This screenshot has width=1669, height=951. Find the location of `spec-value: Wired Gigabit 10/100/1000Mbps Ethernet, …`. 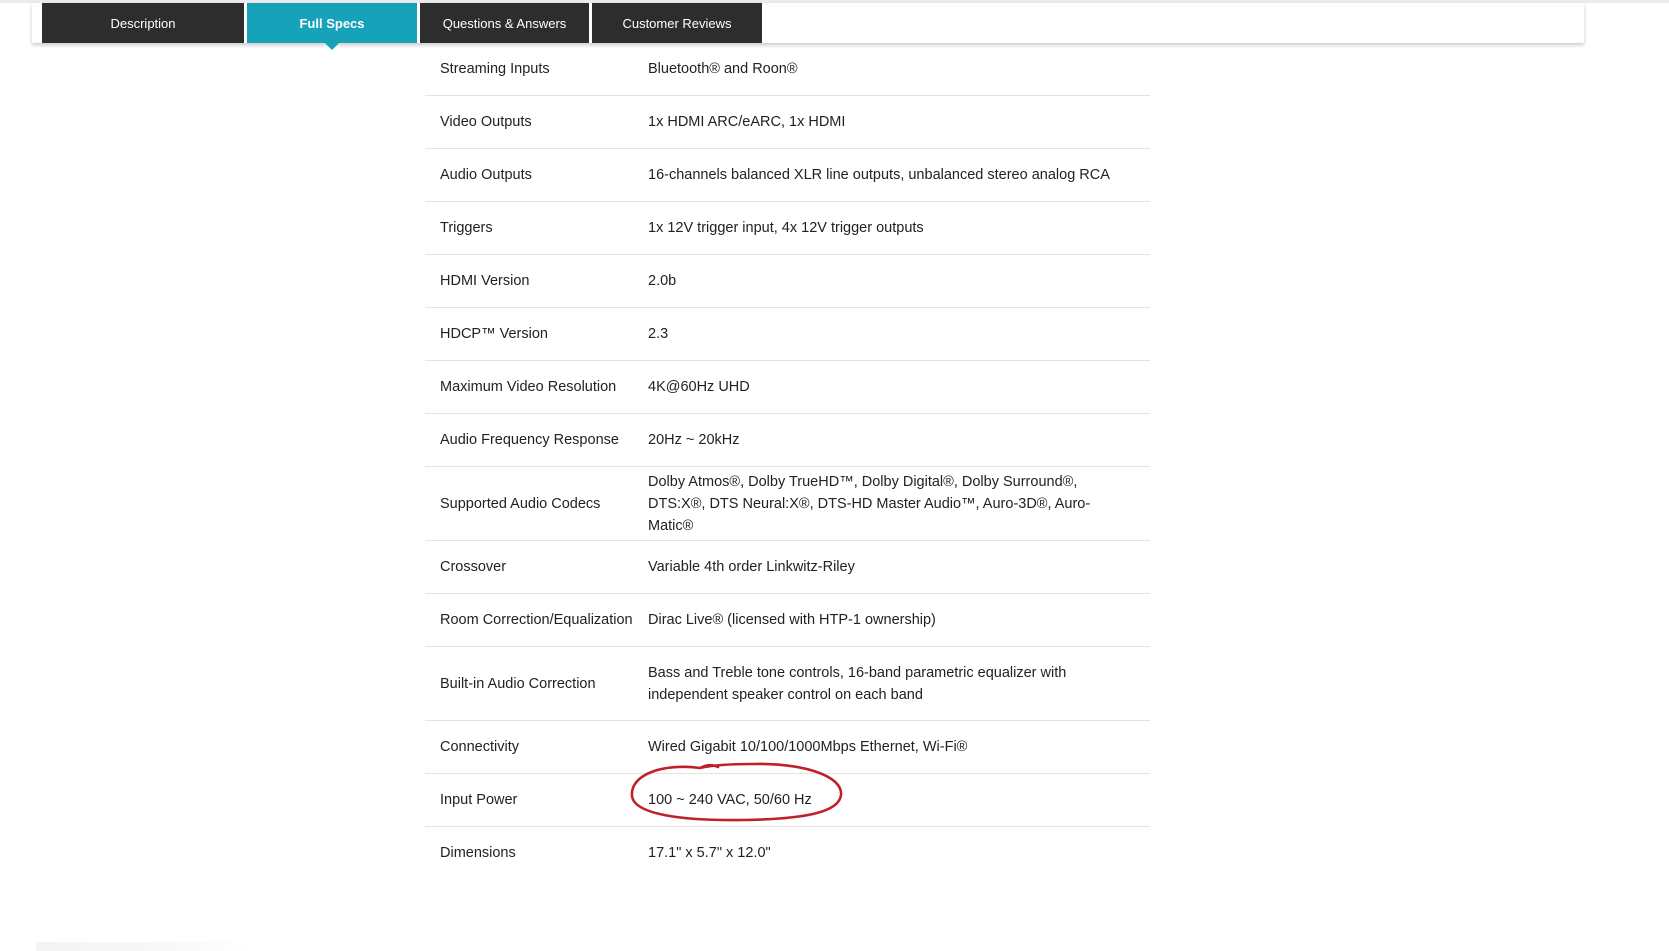

spec-value: Wired Gigabit 10/100/1000Mbps Ethernet, … is located at coordinates (808, 747).